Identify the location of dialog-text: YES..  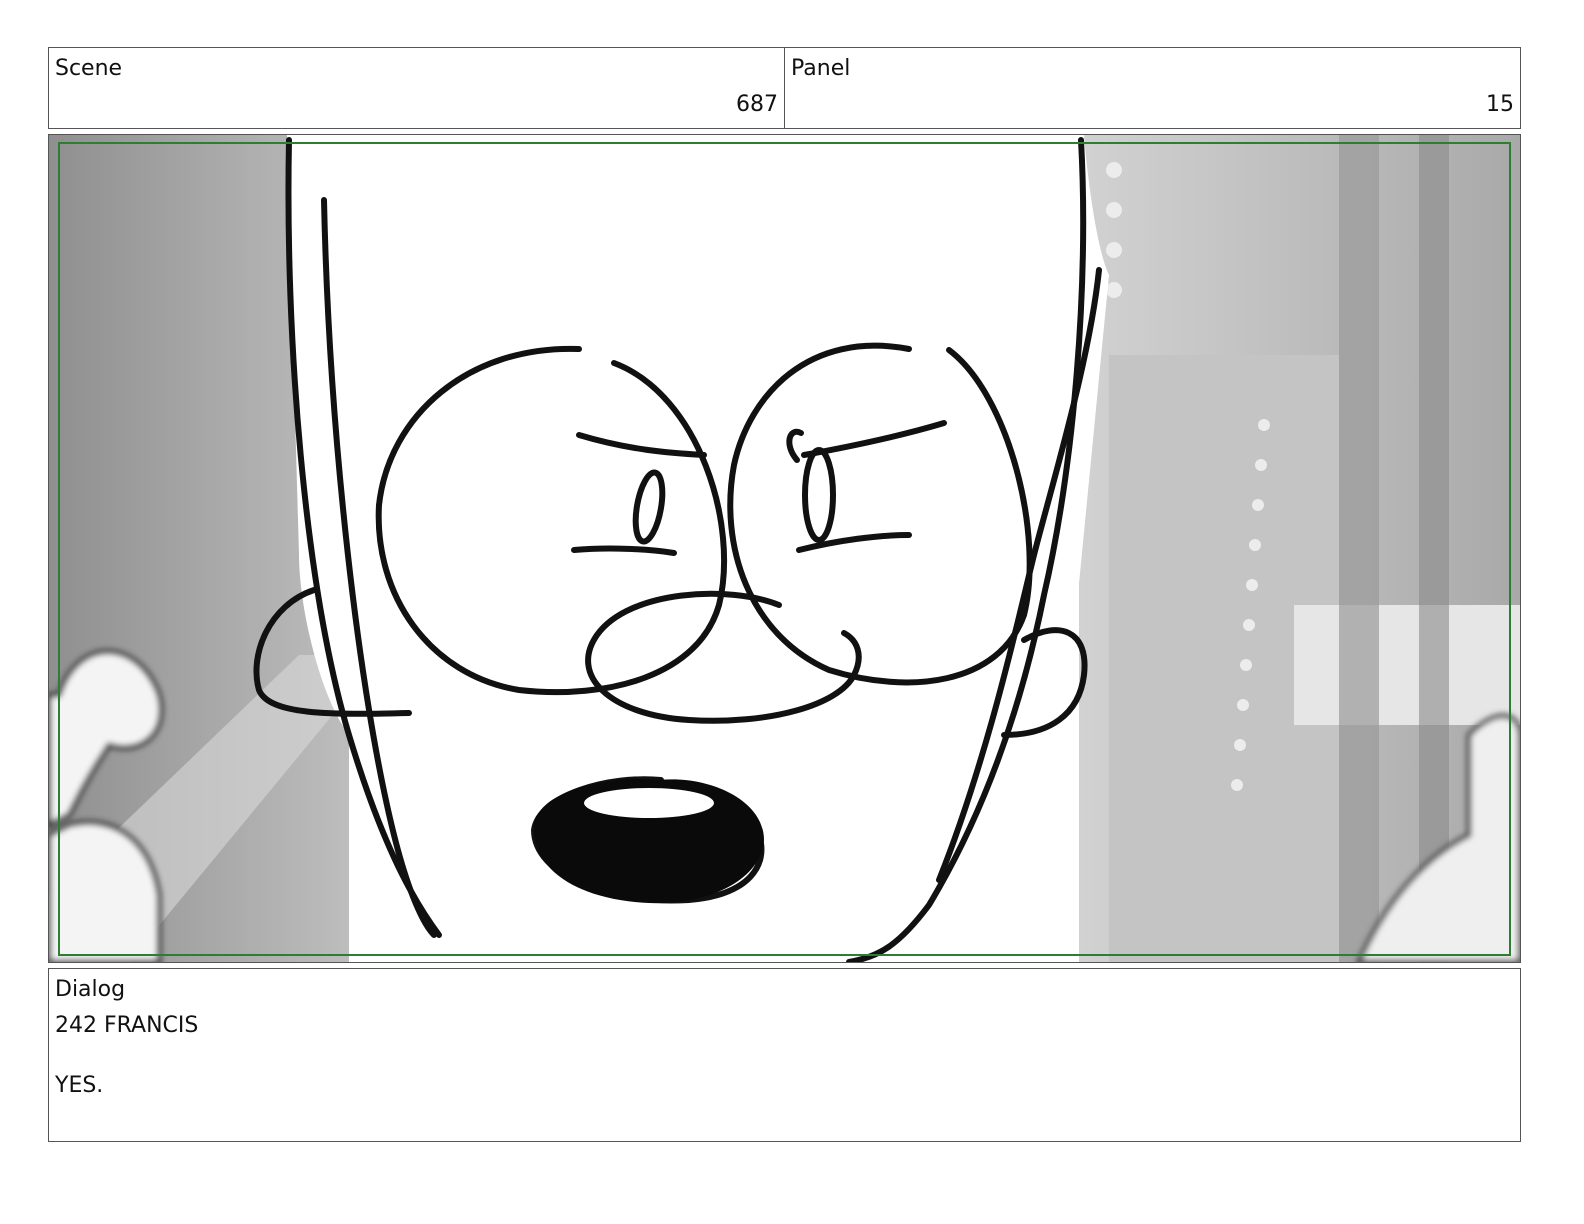
(79, 1085).